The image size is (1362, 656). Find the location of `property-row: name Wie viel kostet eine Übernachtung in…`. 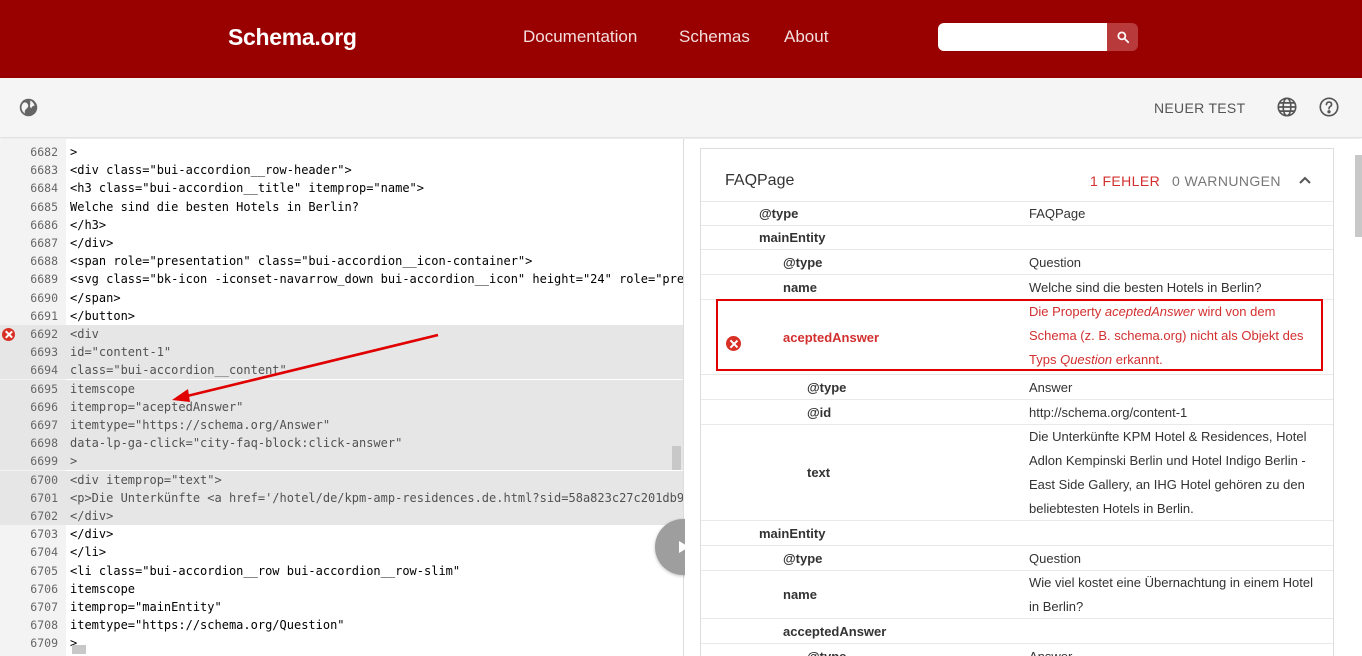

property-row: name Wie viel kostet eine Übernachtung in… is located at coordinates (1017, 594).